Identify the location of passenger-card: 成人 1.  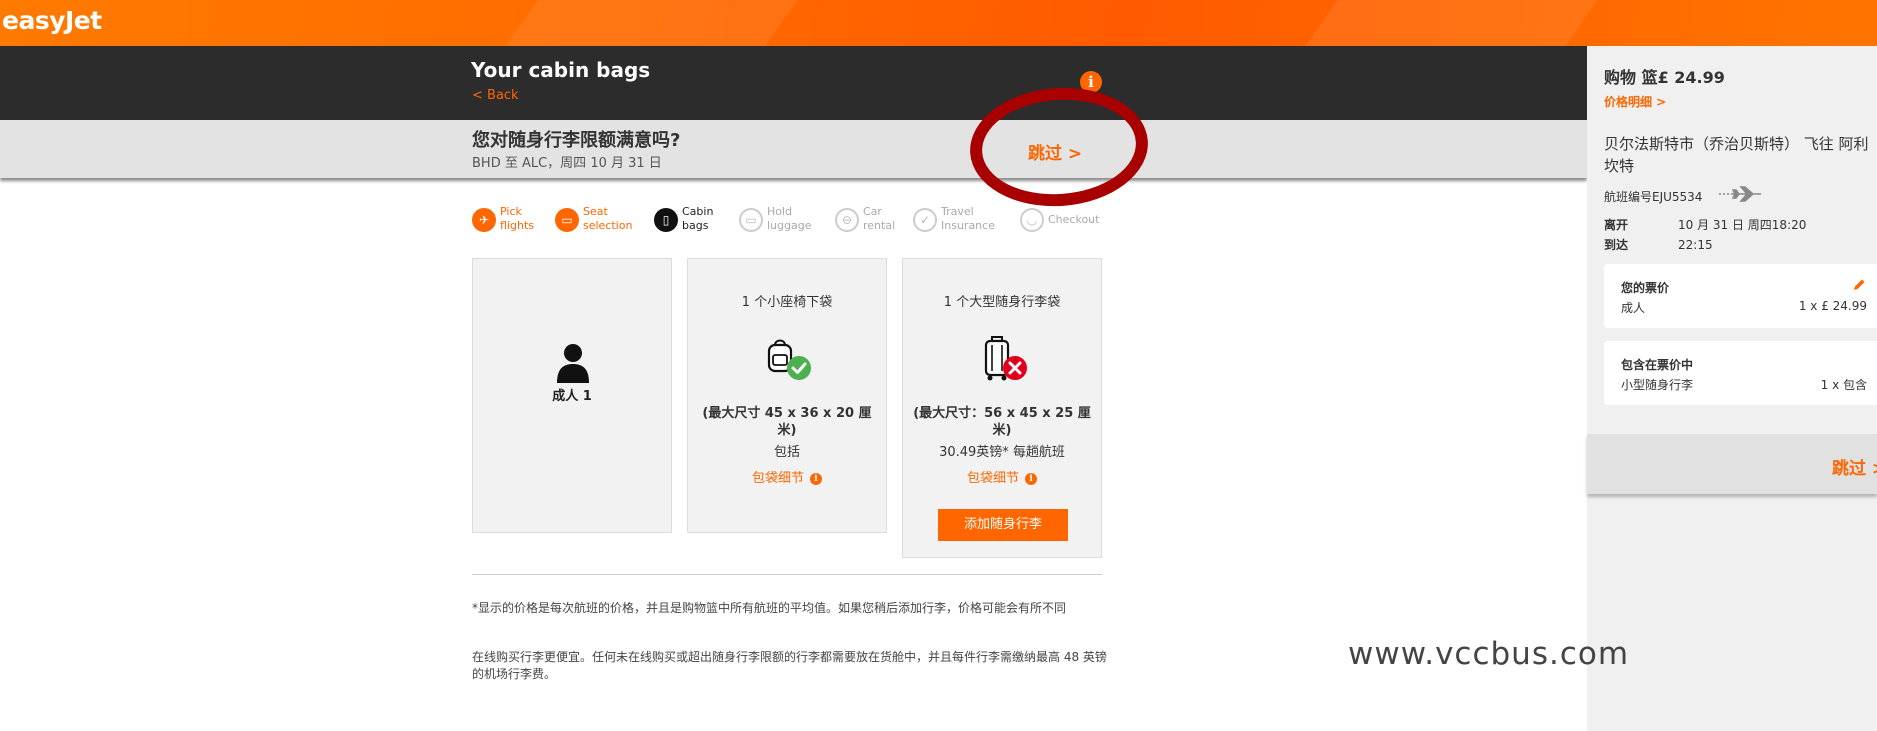
(572, 395).